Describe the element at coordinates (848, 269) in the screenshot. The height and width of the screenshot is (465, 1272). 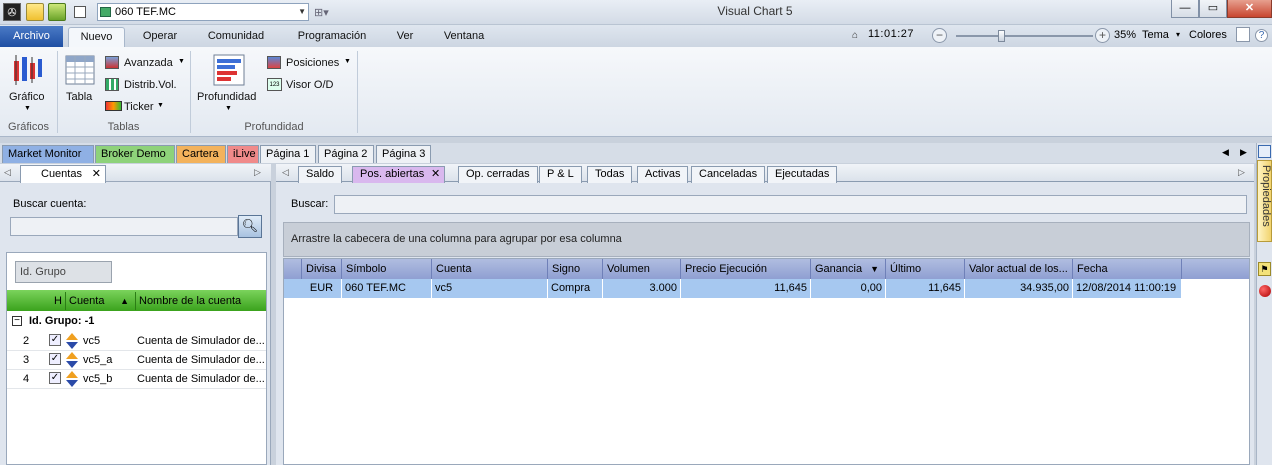
I see `col-header-ganancia: Ganancia ▼` at that location.